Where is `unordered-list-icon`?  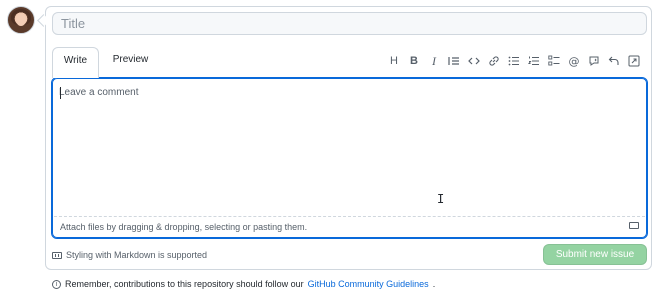
unordered-list-icon is located at coordinates (514, 61).